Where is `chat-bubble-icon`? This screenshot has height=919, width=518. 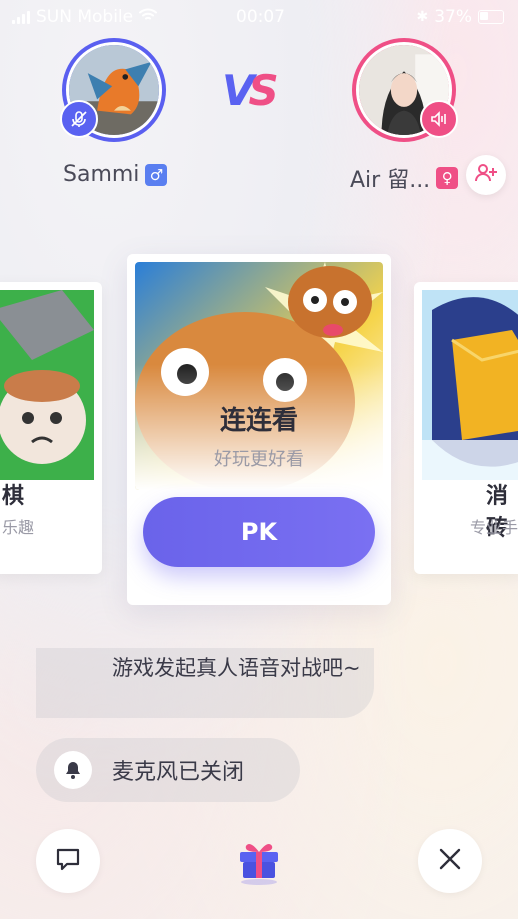 chat-bubble-icon is located at coordinates (68, 861).